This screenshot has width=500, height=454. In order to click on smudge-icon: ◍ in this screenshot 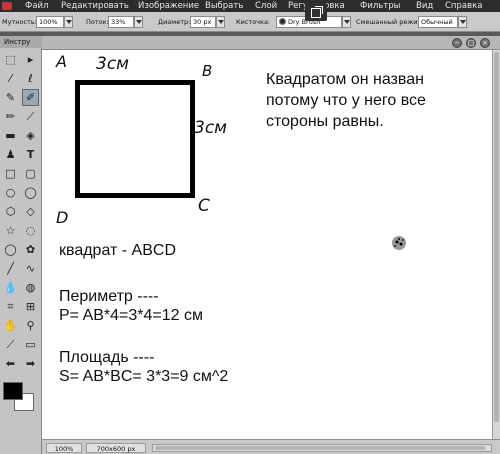, I will do `click(30, 287)`.